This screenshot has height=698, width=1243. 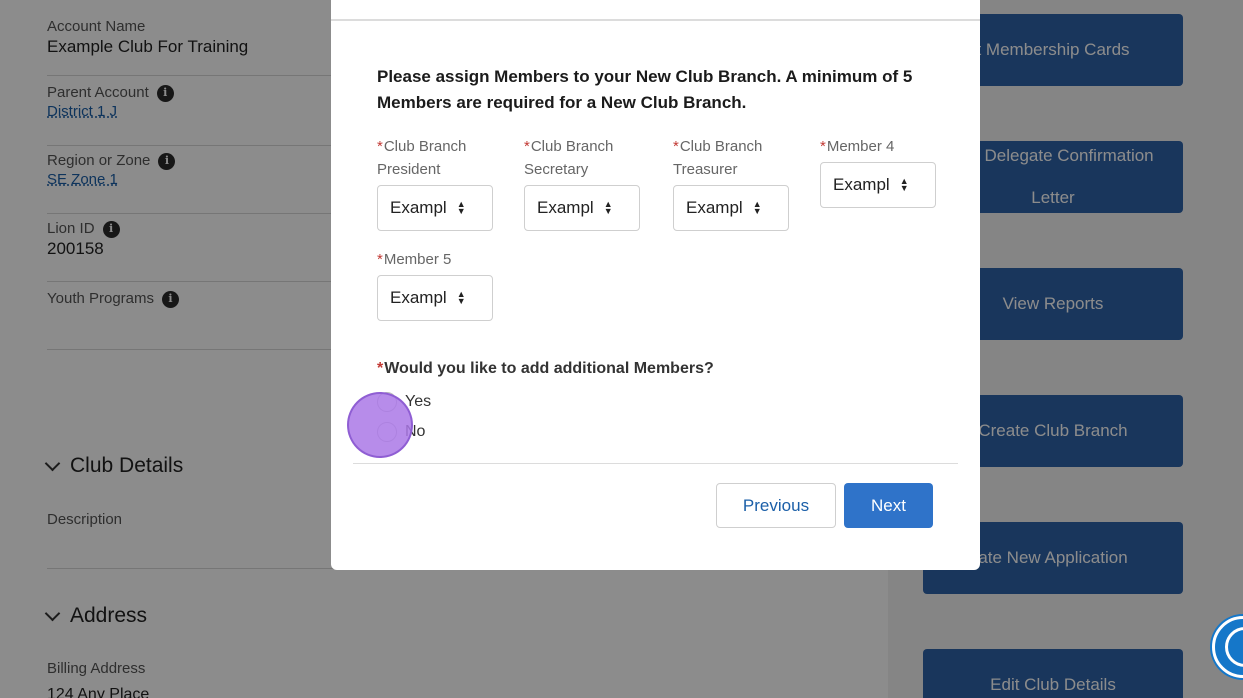 I want to click on select-label: Member 4, so click(x=860, y=146).